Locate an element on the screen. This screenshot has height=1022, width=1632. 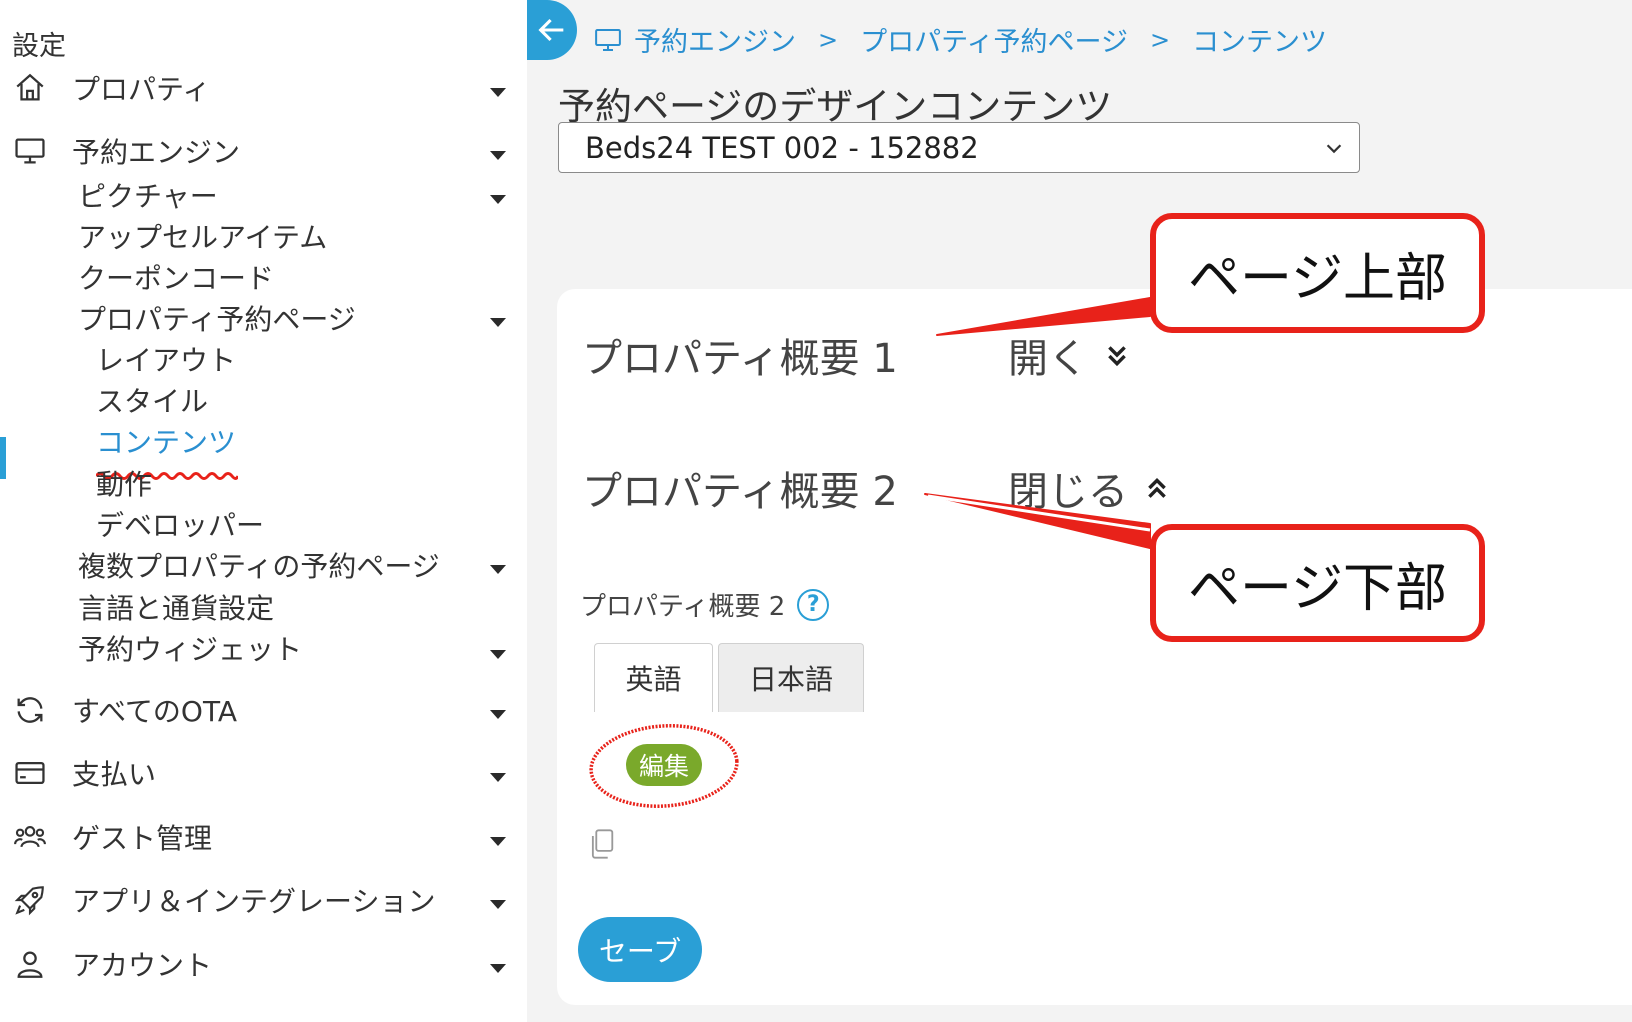
sidebar-subitem-language-currency: 言語と通貨設定 is located at coordinates (176, 607).